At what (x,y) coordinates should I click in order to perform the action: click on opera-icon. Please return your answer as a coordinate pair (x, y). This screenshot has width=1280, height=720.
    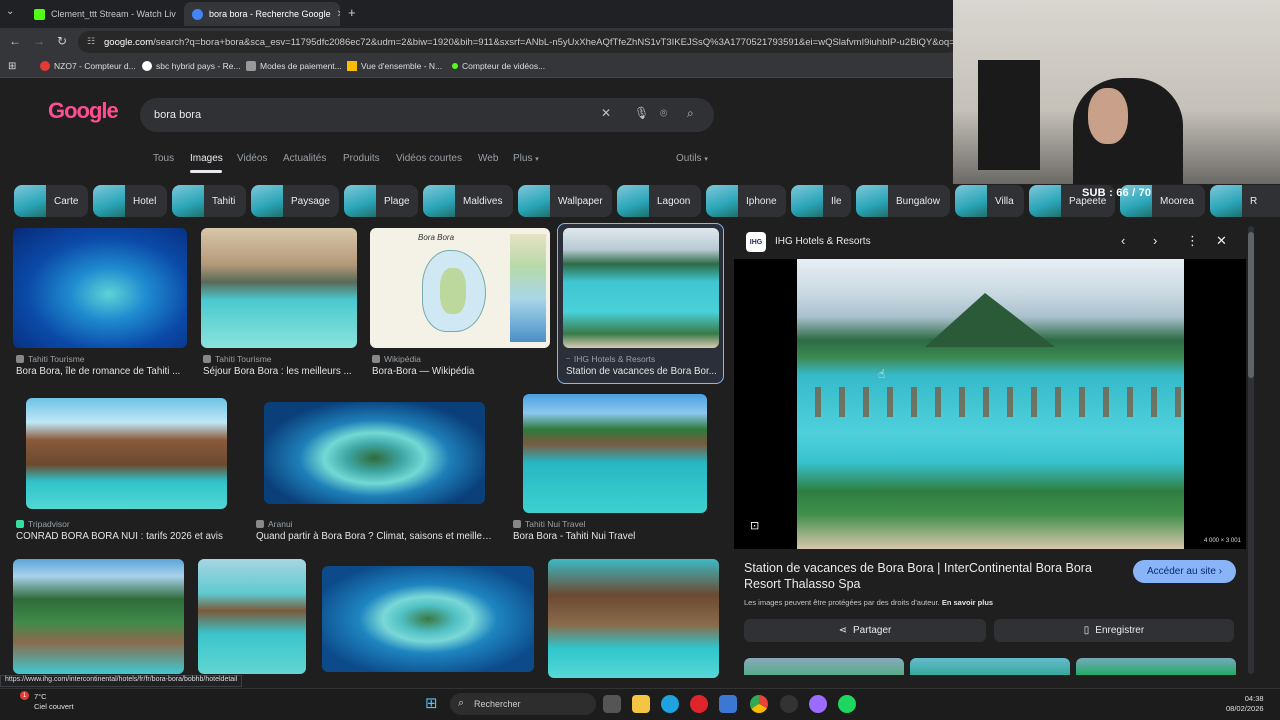
    Looking at the image, I should click on (699, 704).